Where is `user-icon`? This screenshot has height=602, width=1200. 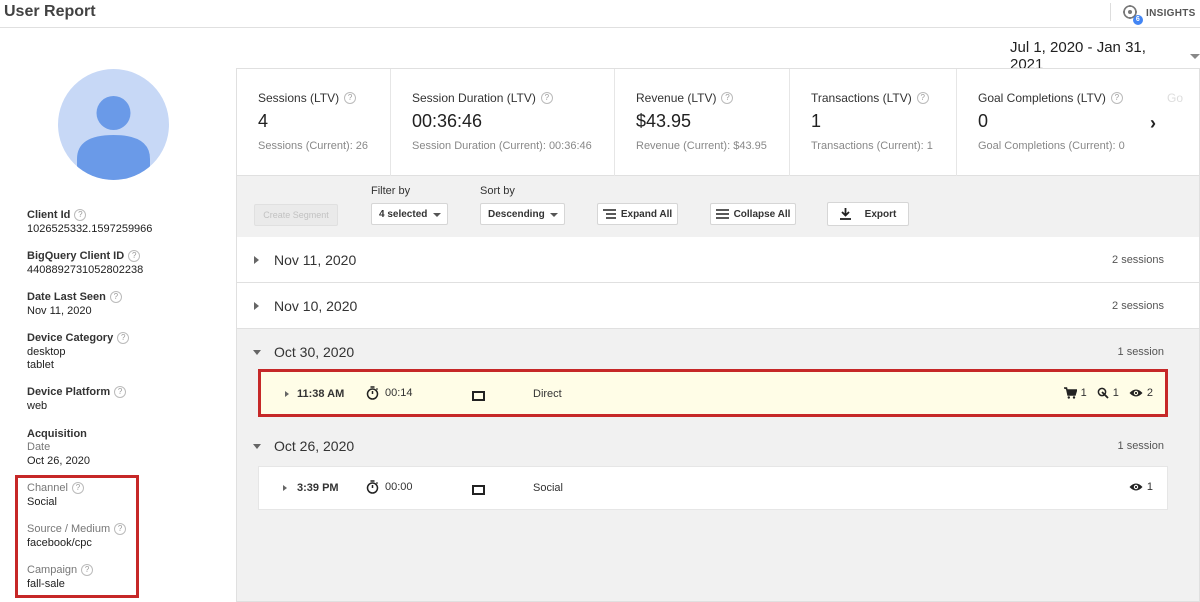
user-icon is located at coordinates (113, 138).